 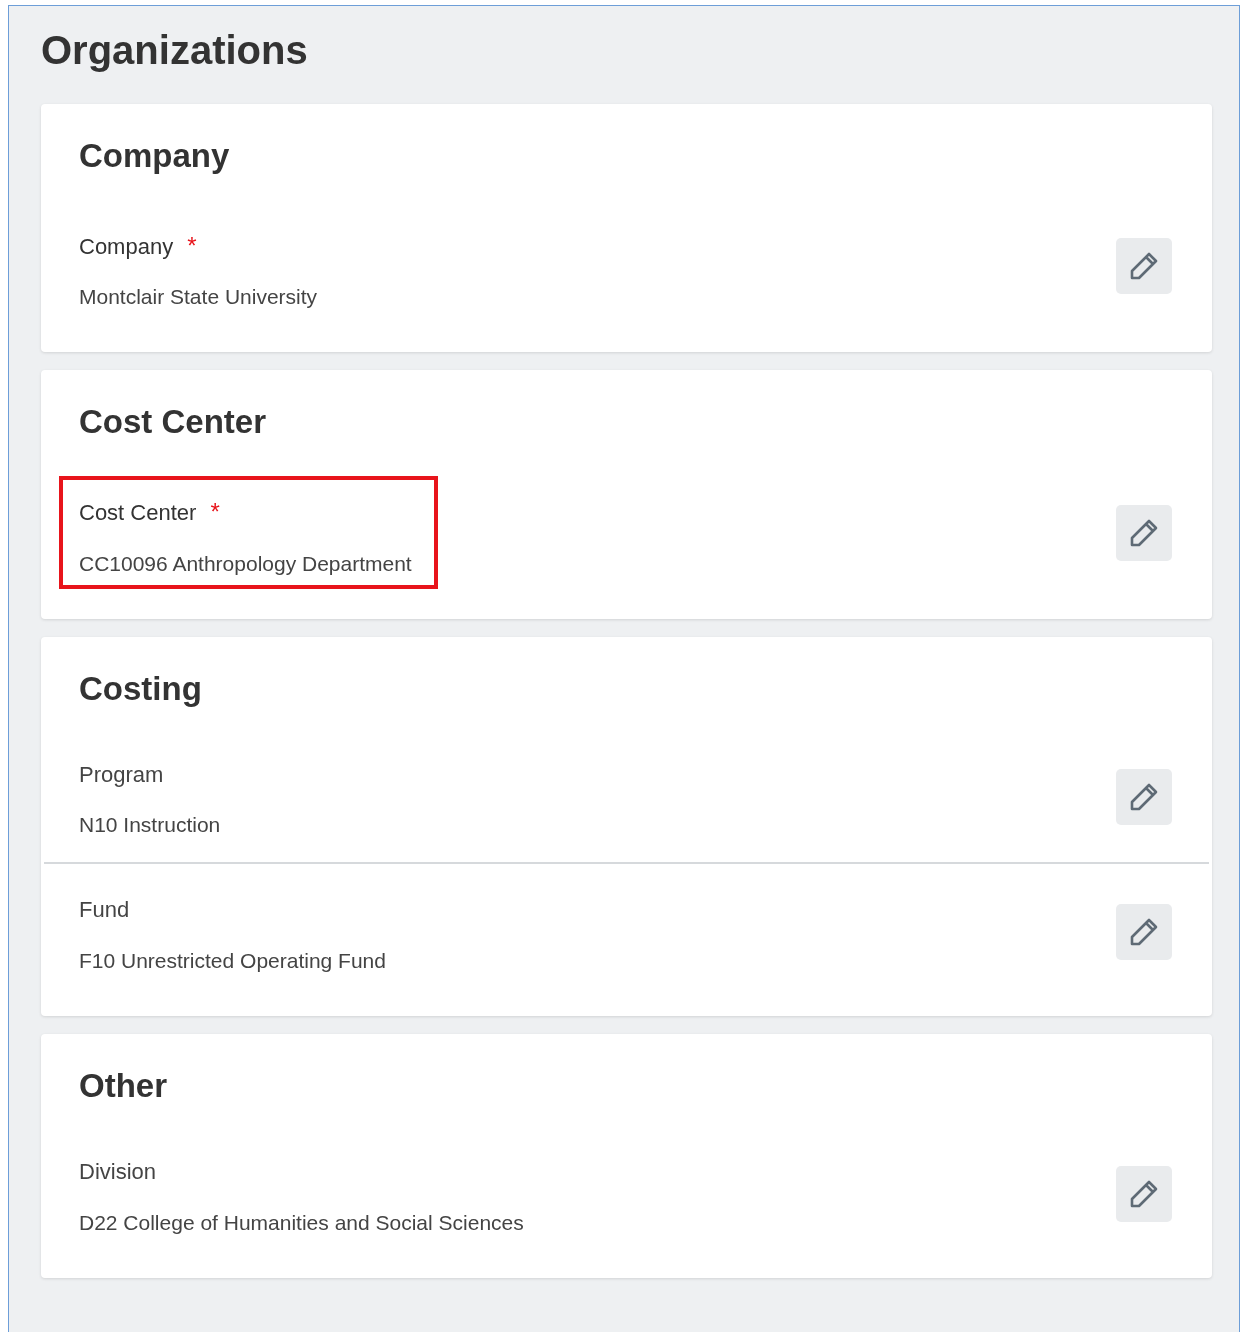 I want to click on section-heading: Other, so click(x=123, y=1086).